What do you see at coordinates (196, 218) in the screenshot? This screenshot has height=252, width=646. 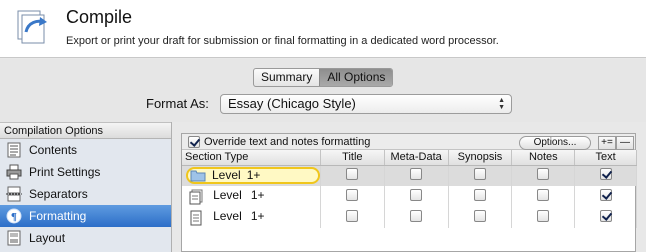 I see `document-icon` at bounding box center [196, 218].